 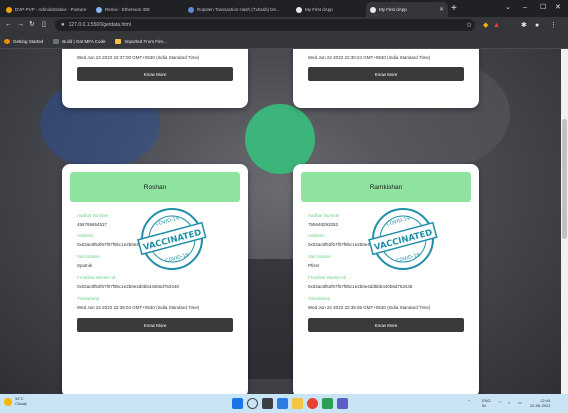 I want to click on bookmark-label: Getting Started, so click(x=28, y=41).